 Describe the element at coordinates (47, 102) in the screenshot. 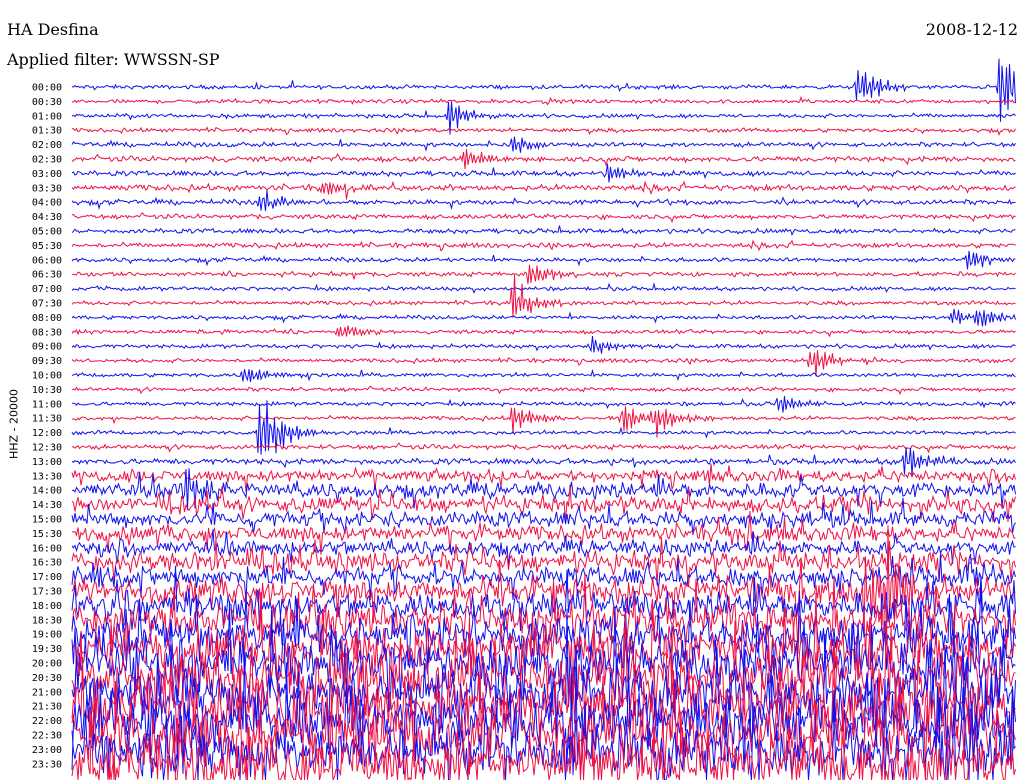

I see `row-label: 00:30` at that location.